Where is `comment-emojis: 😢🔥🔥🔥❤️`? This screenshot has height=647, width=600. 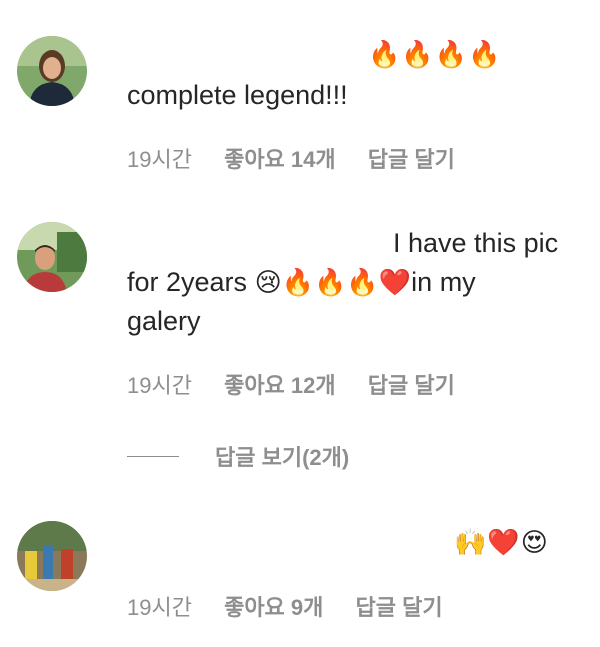 comment-emojis: 😢🔥🔥🔥❤️ is located at coordinates (333, 282).